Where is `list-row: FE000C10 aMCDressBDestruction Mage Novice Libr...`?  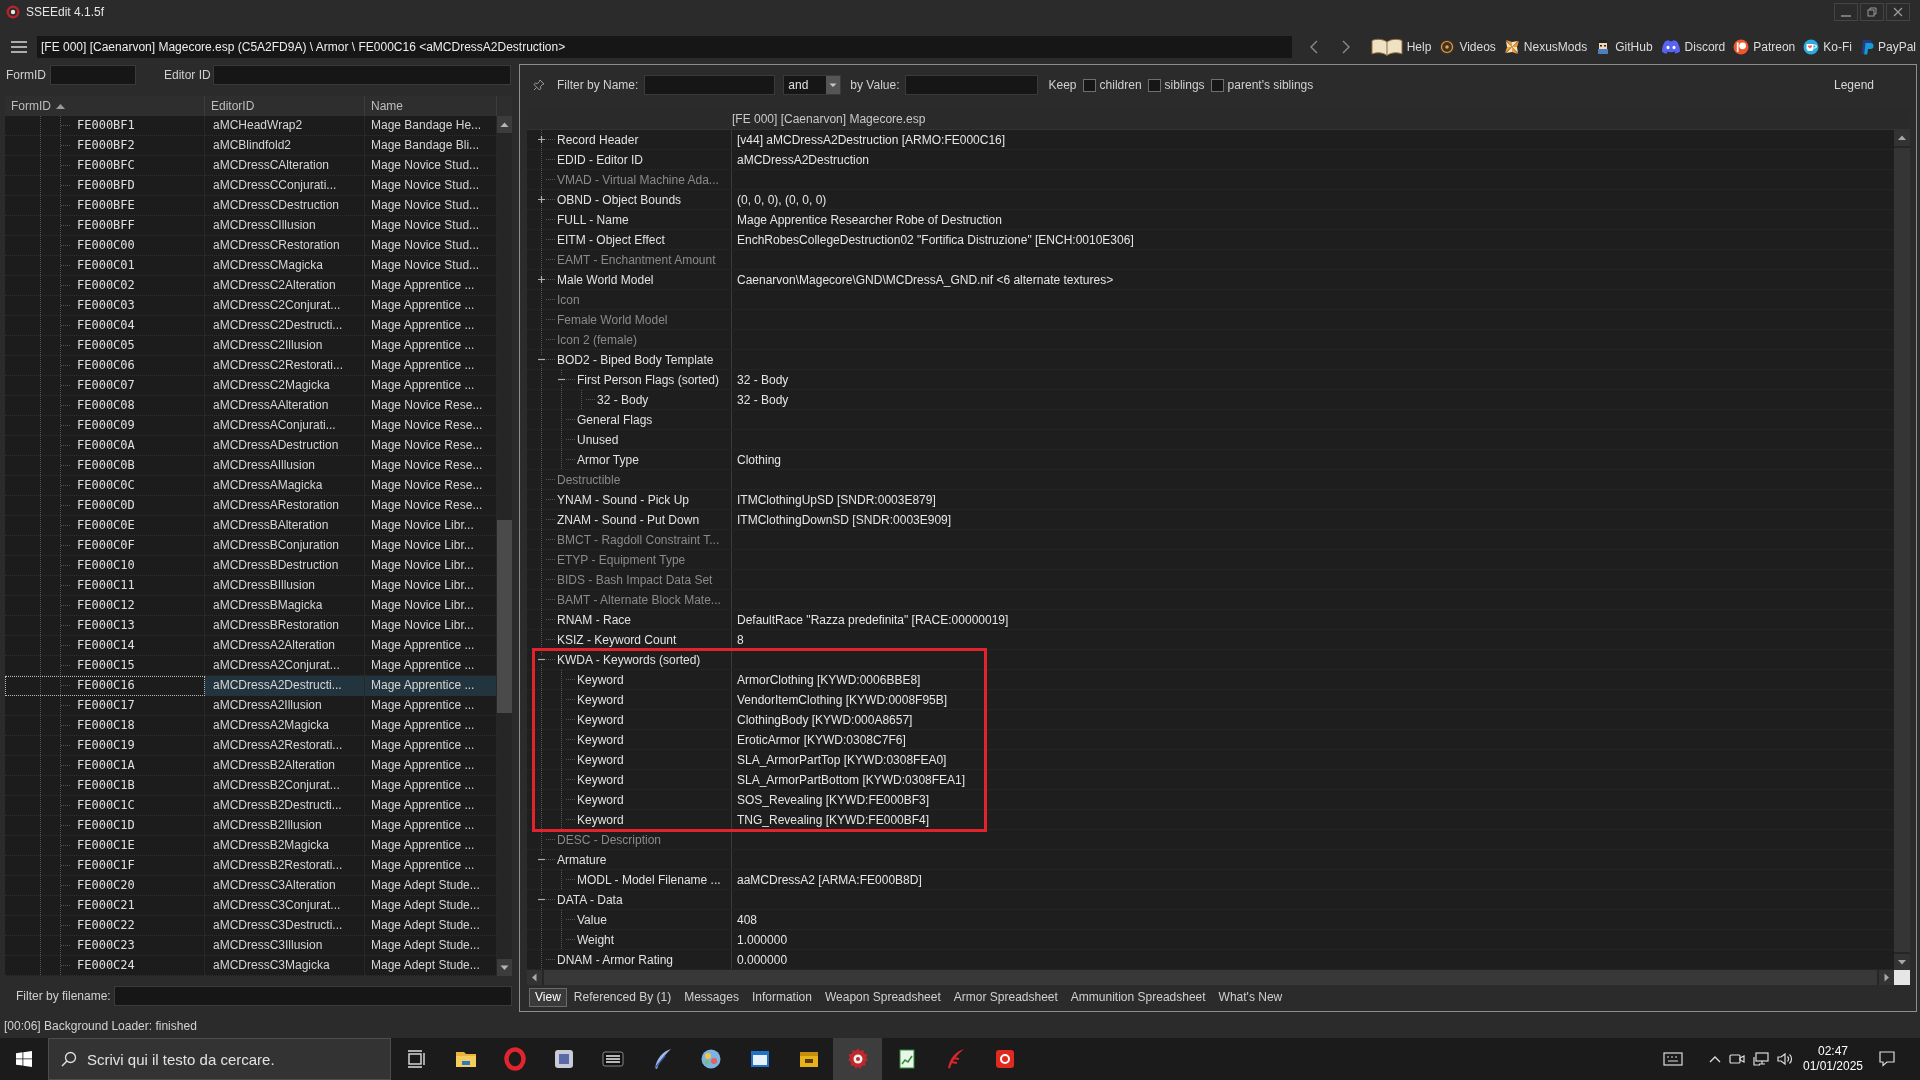 list-row: FE000C10 aMCDressBDestruction Mage Novice Libr... is located at coordinates (251, 566).